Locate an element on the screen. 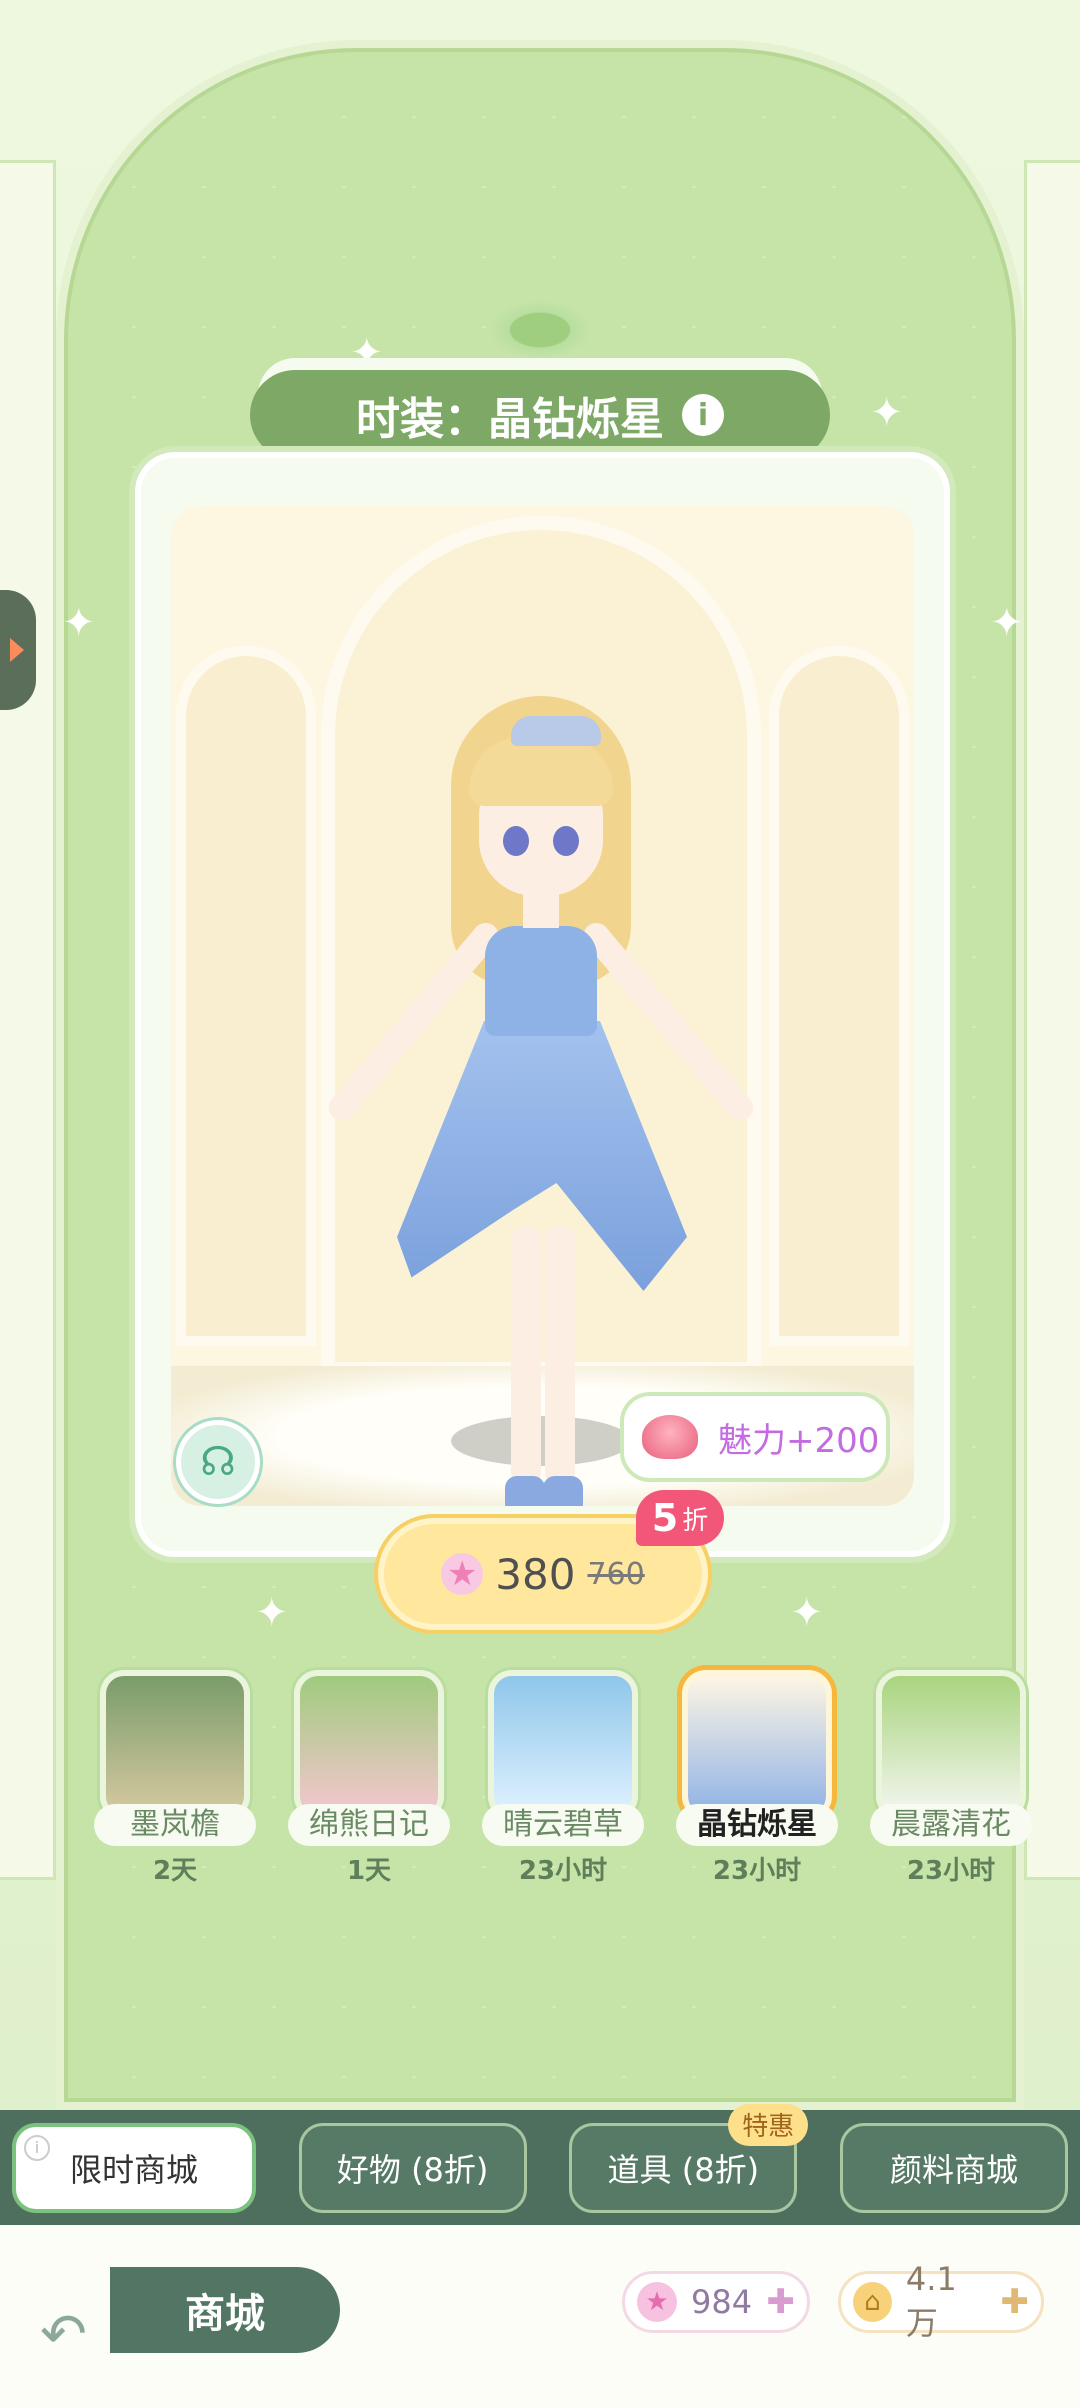 The width and height of the screenshot is (1080, 2408). outfit-item: 晨露清花 23小时 is located at coordinates (951, 1780).